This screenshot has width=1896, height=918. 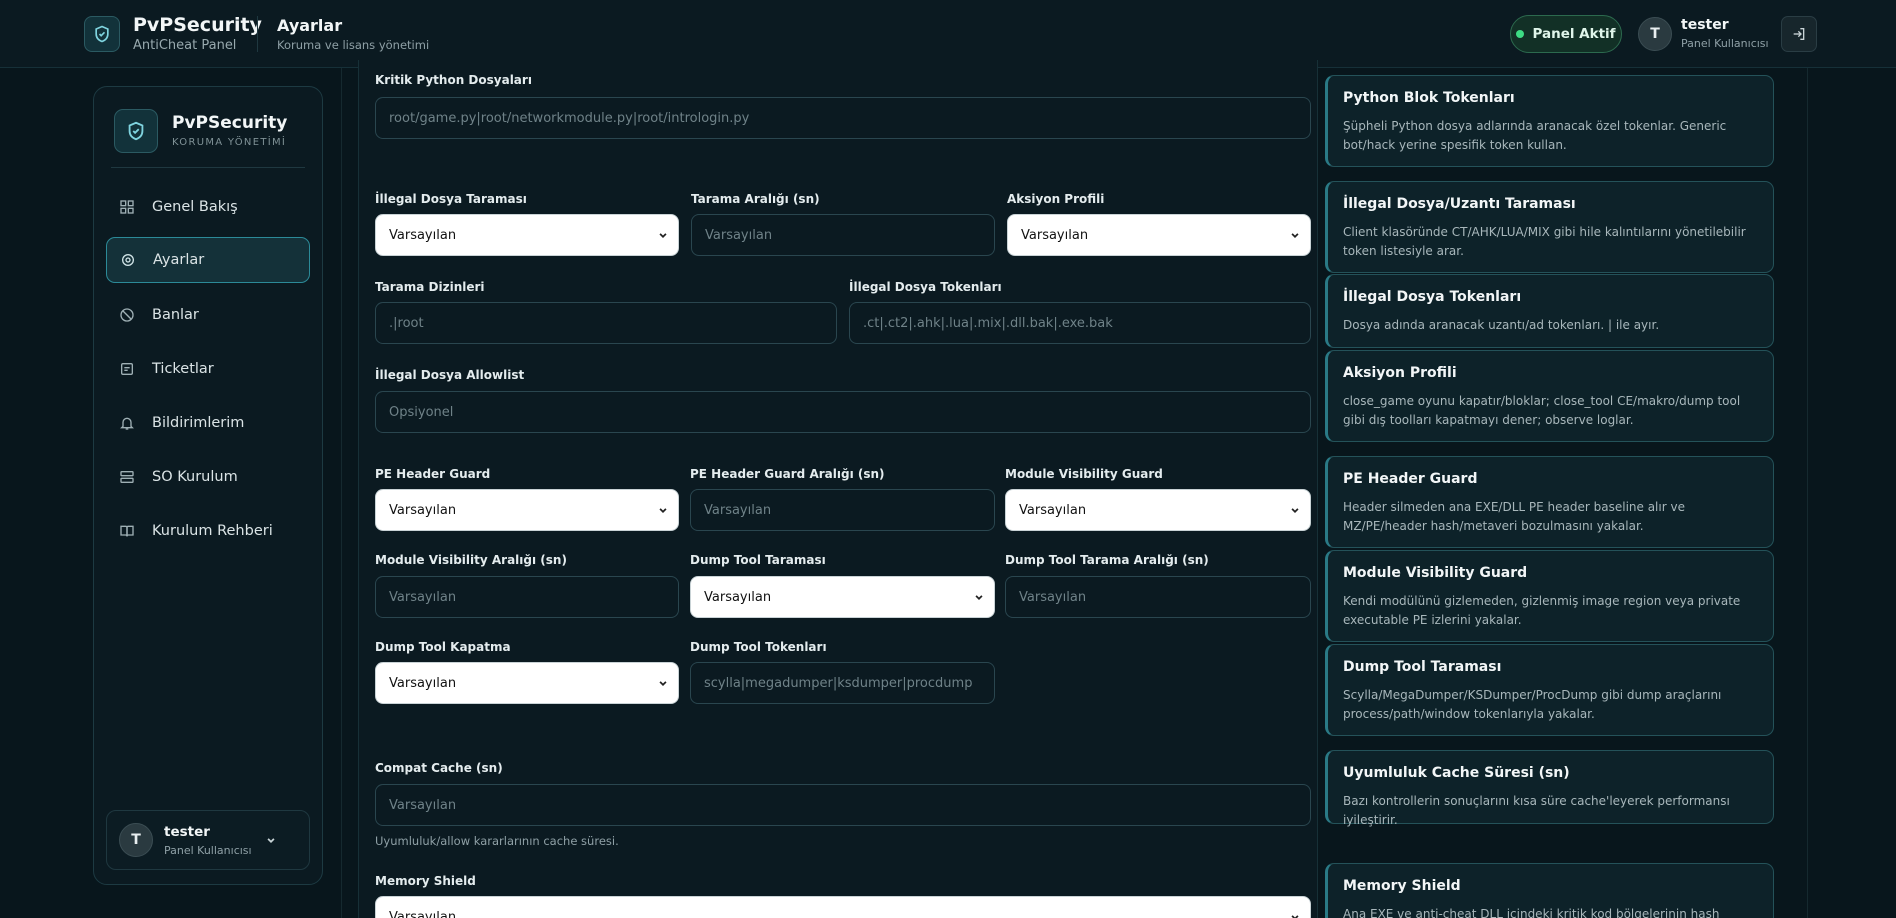 I want to click on dump-tool-tokenlari-input: scylla|megadumper|ksdumper|procdump, so click(x=842, y=683).